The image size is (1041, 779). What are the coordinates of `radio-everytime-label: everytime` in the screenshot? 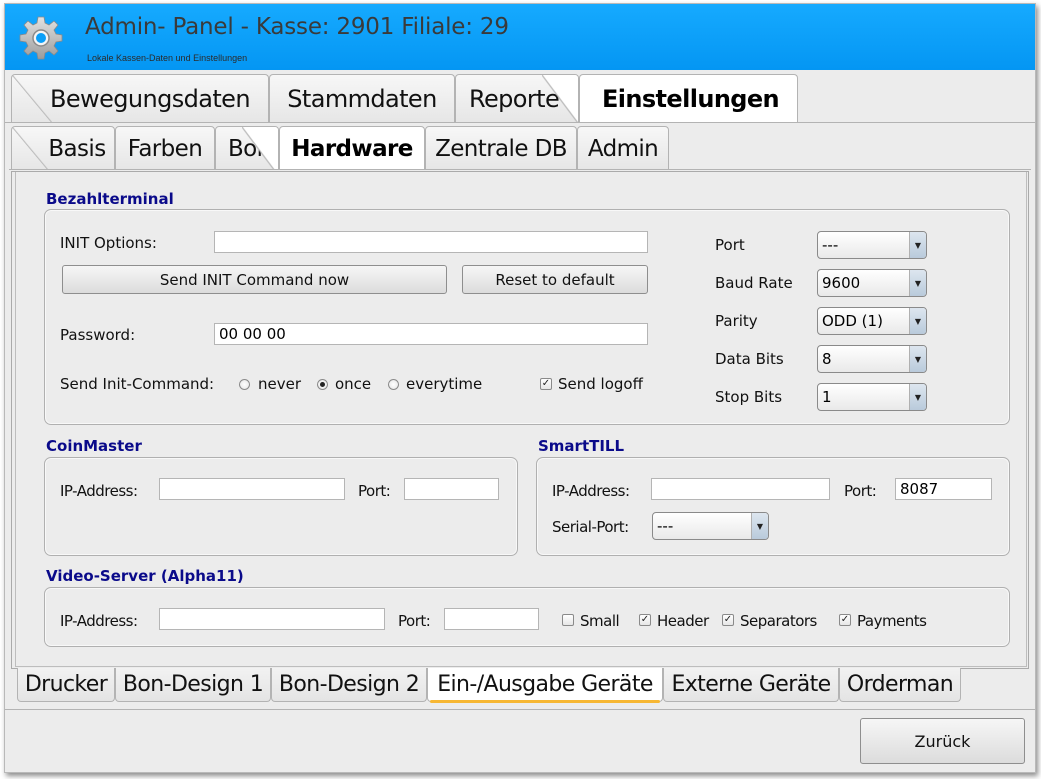 It's located at (444, 384).